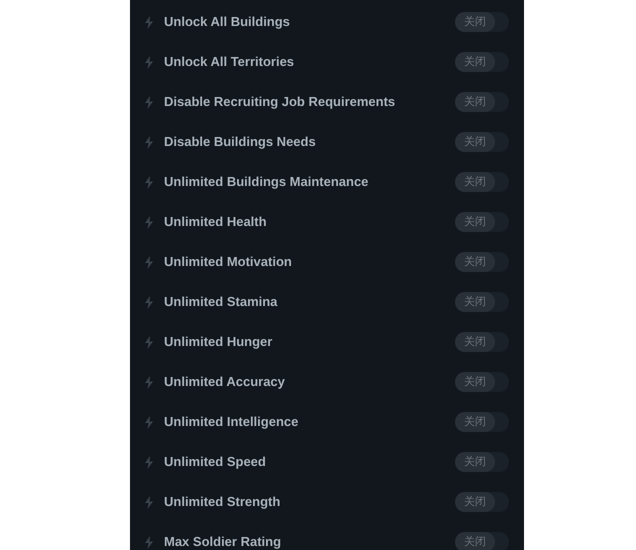  I want to click on option-label: Unlimited Intelligence, so click(232, 422).